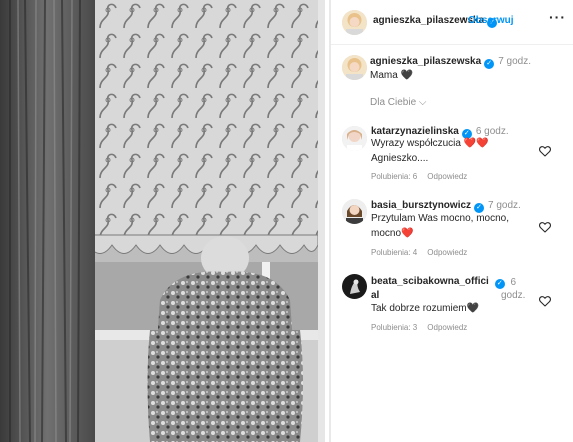 The width and height of the screenshot is (573, 442). Describe the element at coordinates (440, 218) in the screenshot. I see `comment-text-line: Przytulam Was mocno, mocno,` at that location.